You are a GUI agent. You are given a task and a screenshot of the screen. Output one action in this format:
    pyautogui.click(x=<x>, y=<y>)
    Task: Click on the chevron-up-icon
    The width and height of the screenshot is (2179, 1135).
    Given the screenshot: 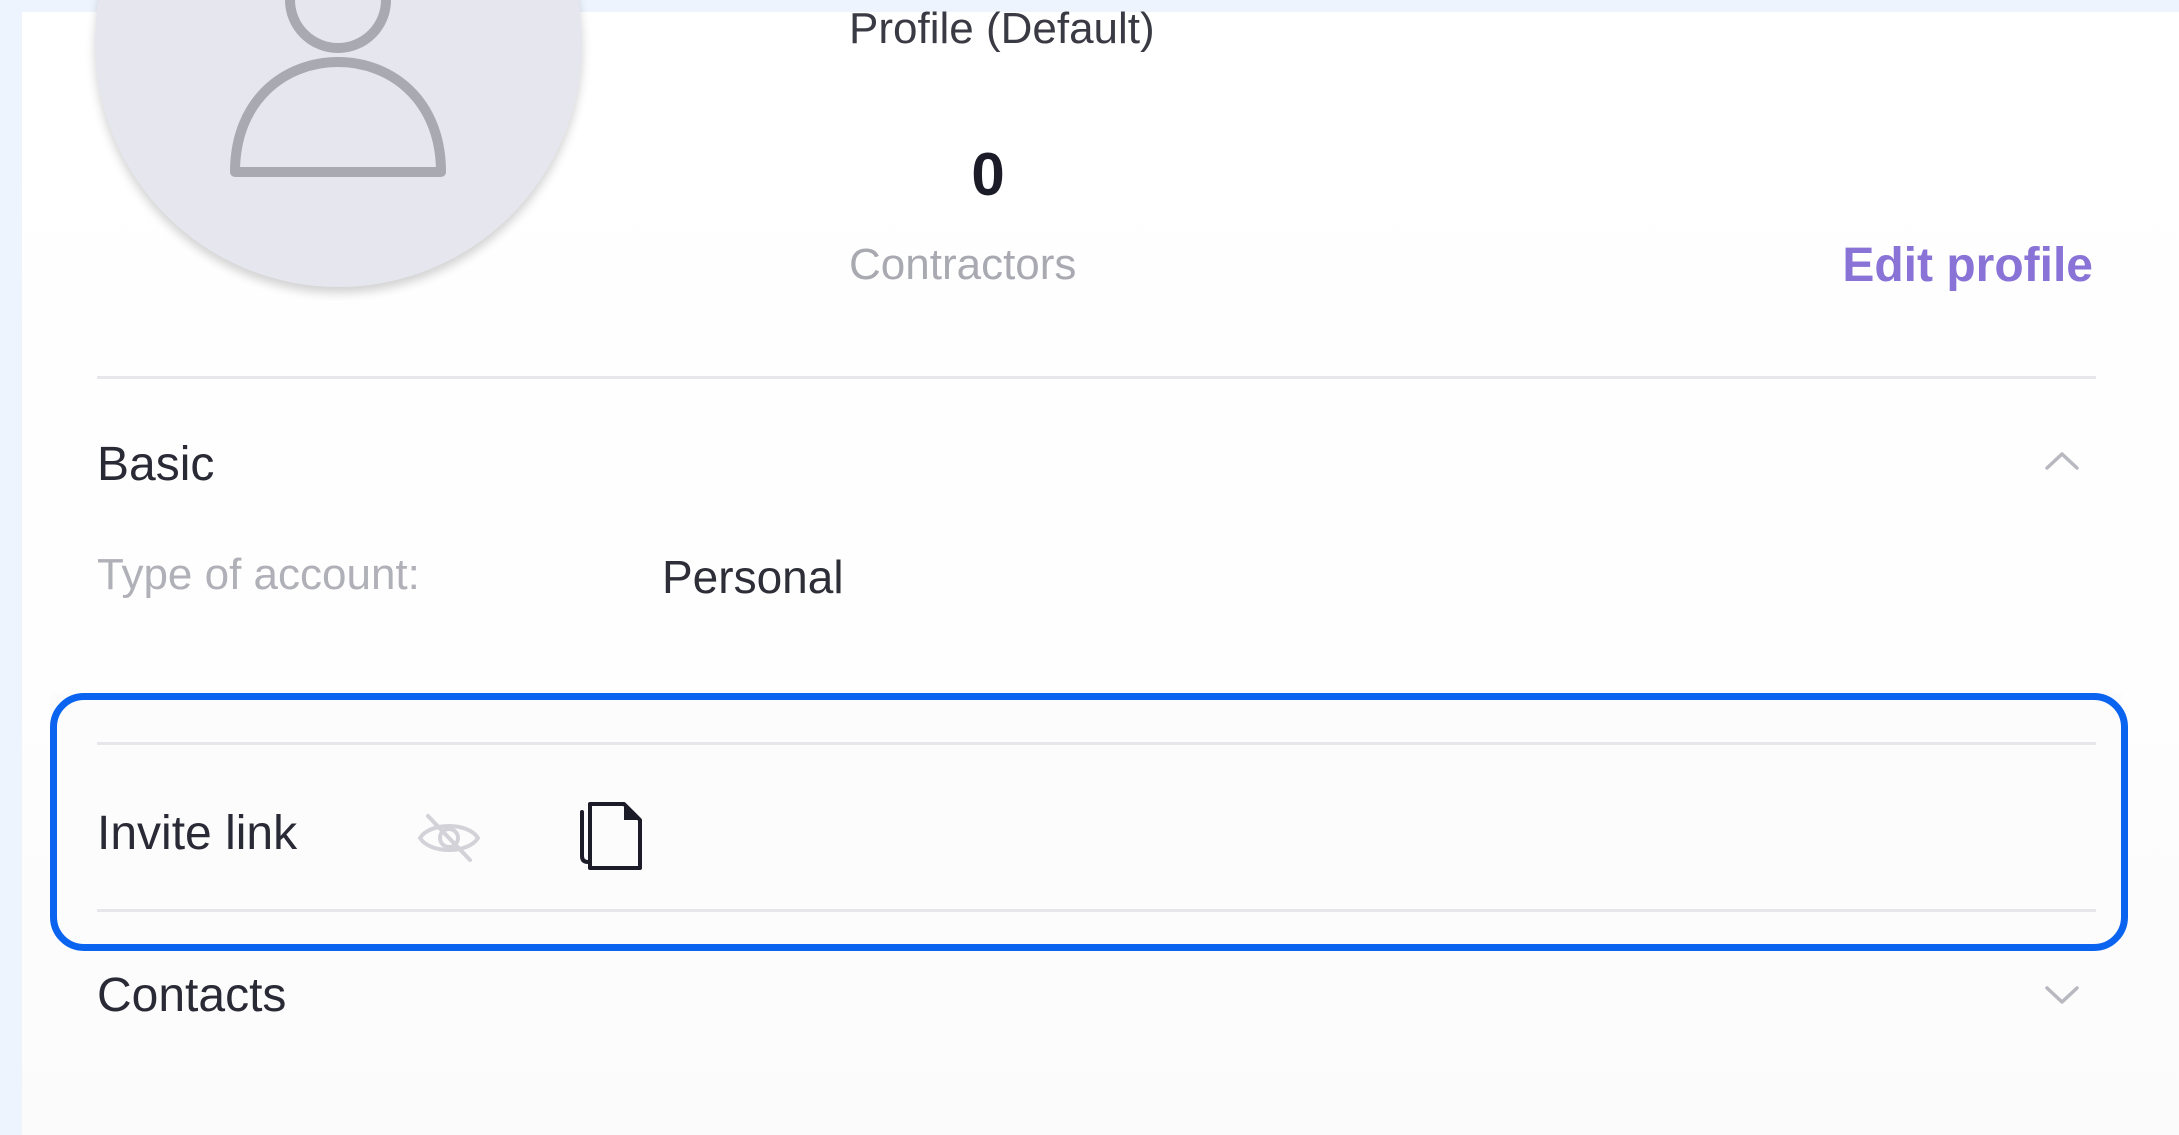 What is the action you would take?
    pyautogui.click(x=2062, y=461)
    